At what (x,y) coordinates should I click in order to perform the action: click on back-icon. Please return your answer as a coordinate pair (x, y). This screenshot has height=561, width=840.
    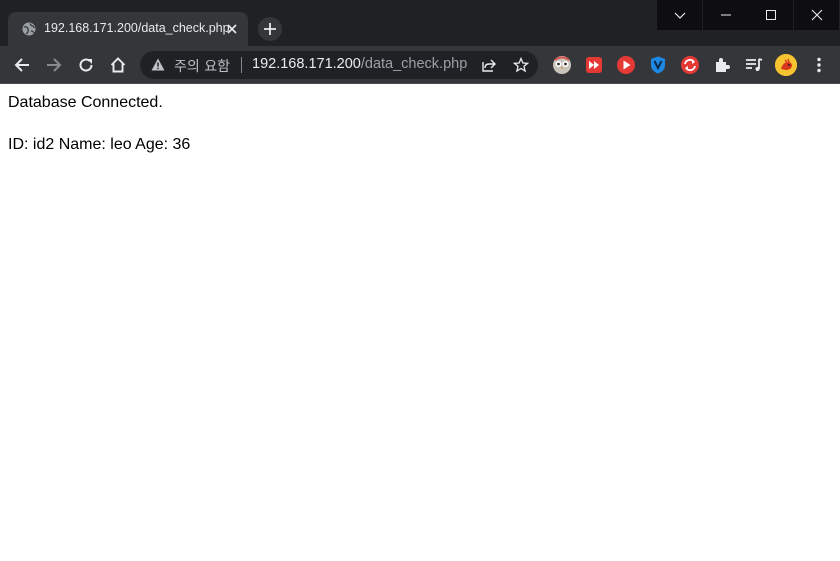
    Looking at the image, I should click on (21, 65).